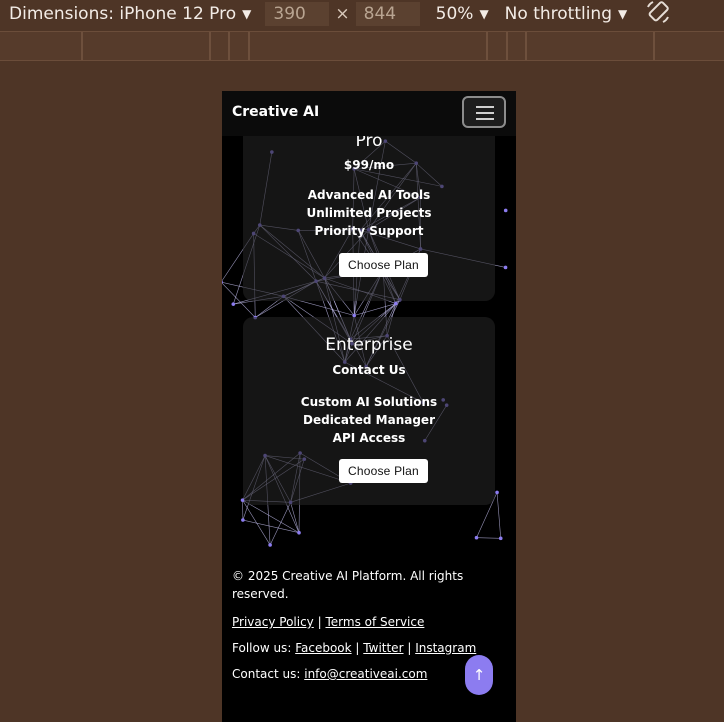  What do you see at coordinates (387, 14) in the screenshot?
I see `height-input: 844` at bounding box center [387, 14].